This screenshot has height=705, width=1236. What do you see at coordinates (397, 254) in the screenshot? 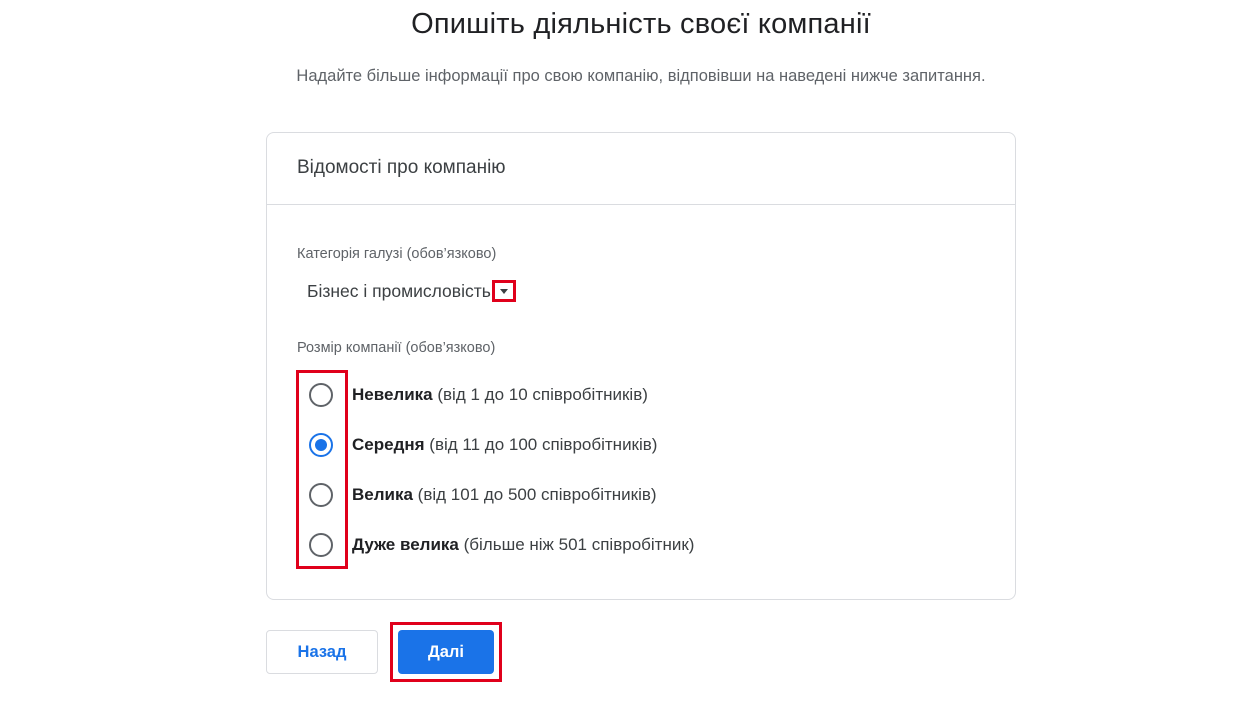
I see `industry-label: Категорія галузі (обов’язково)` at bounding box center [397, 254].